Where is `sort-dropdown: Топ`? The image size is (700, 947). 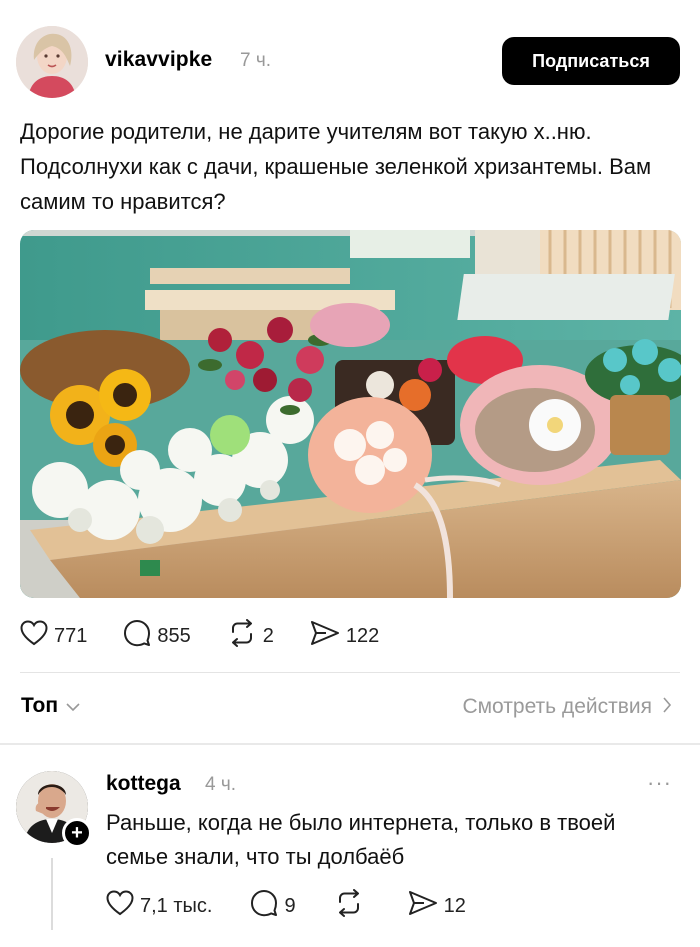 sort-dropdown: Топ is located at coordinates (50, 706).